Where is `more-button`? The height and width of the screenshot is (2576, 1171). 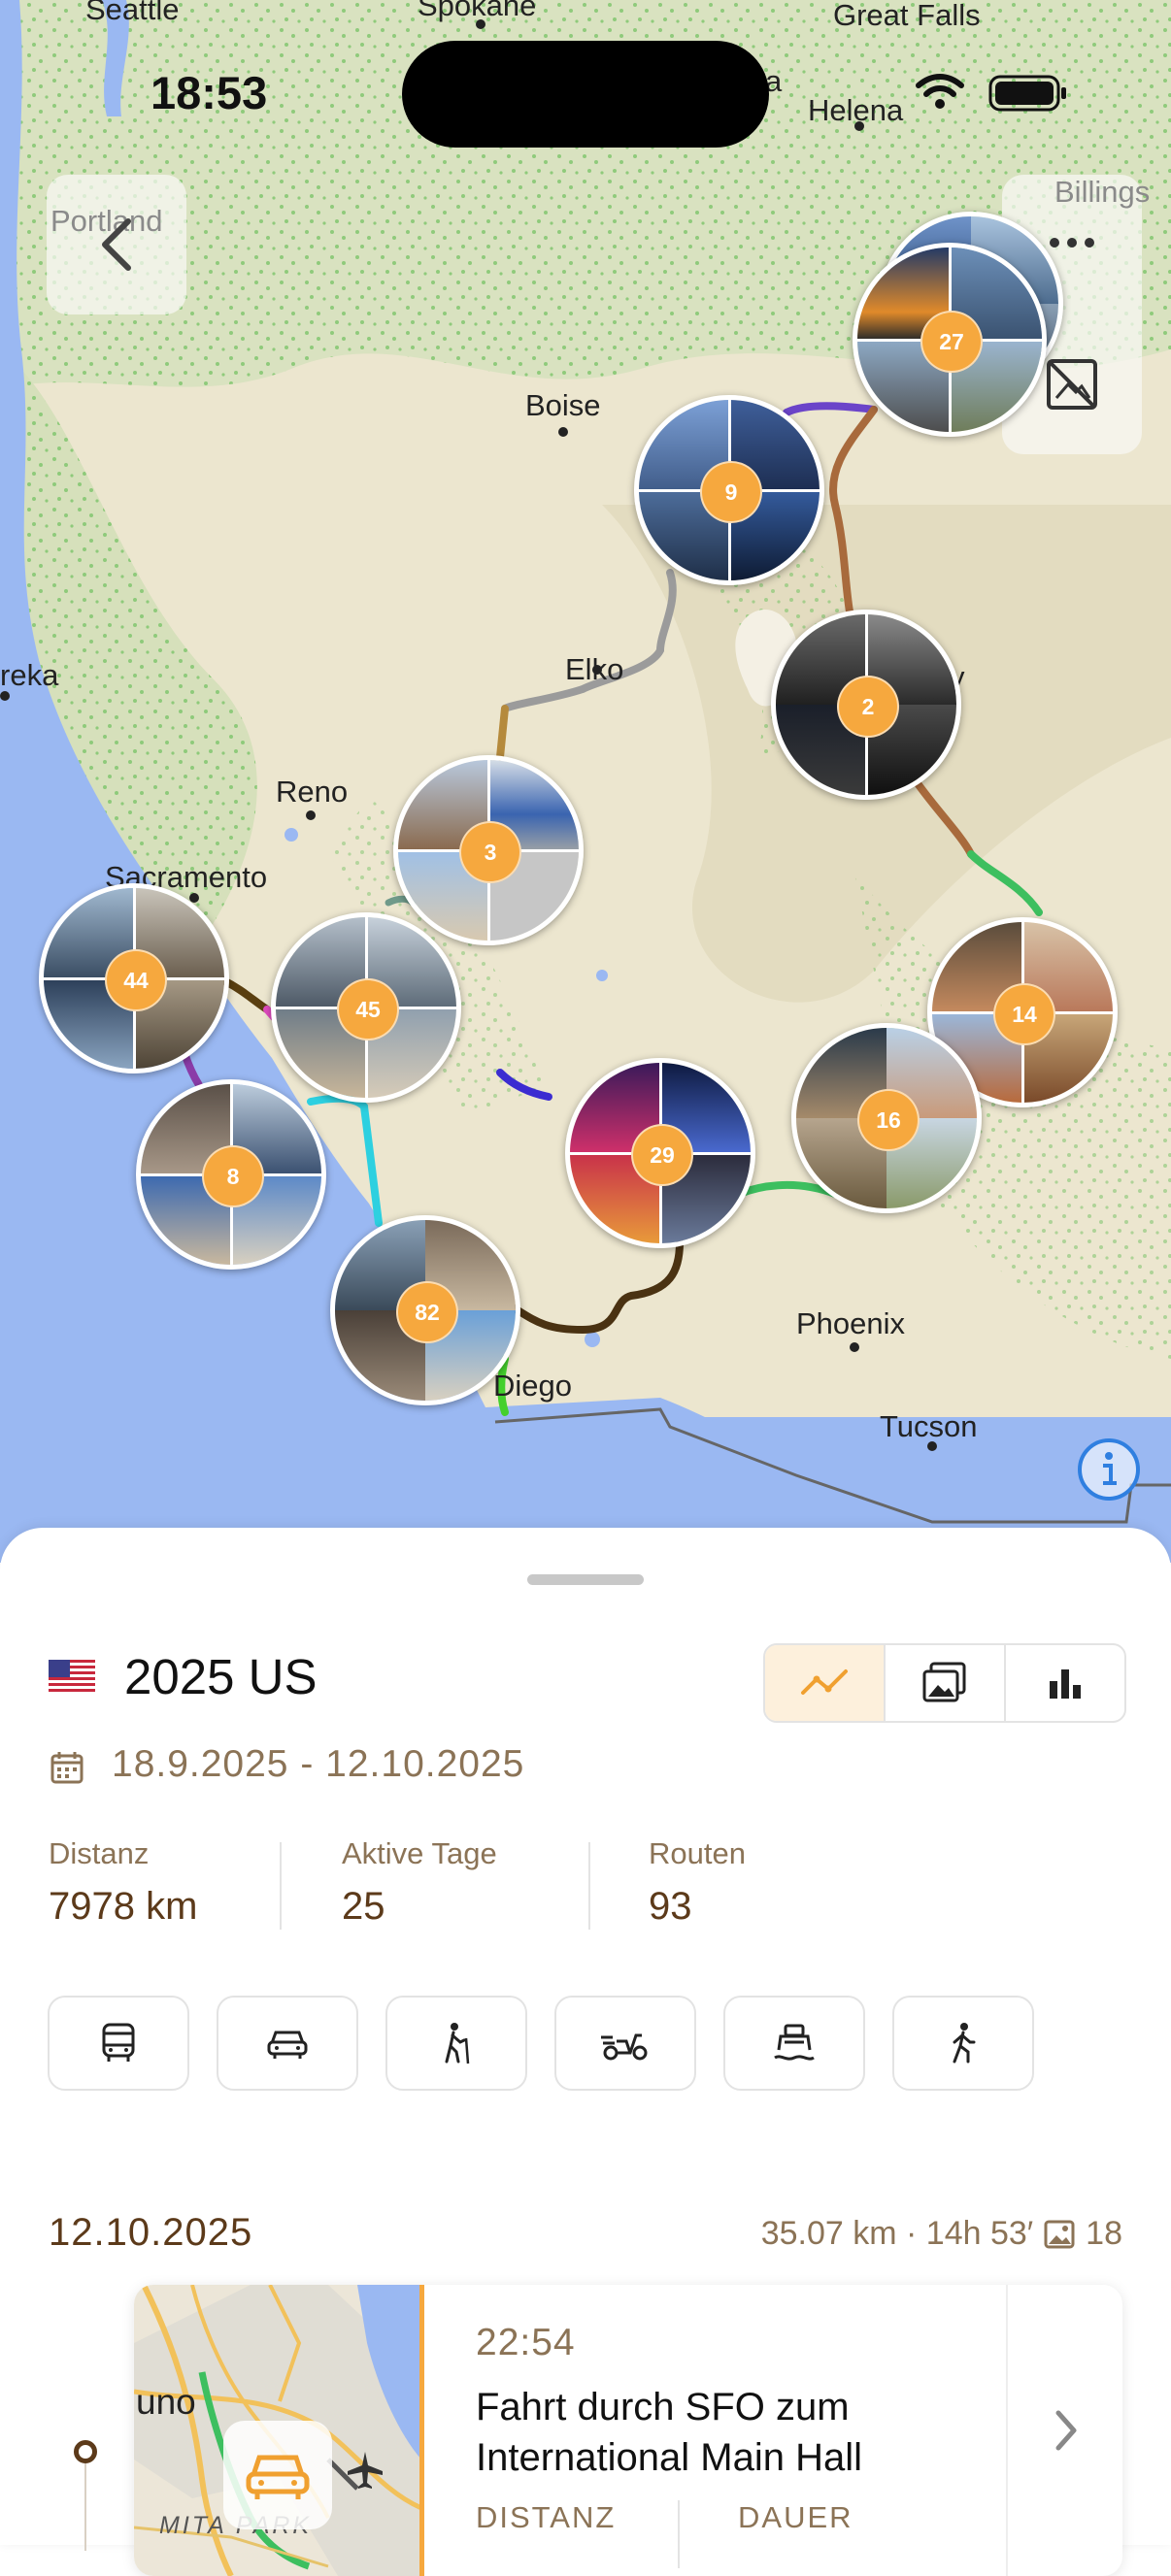 more-button is located at coordinates (1072, 242).